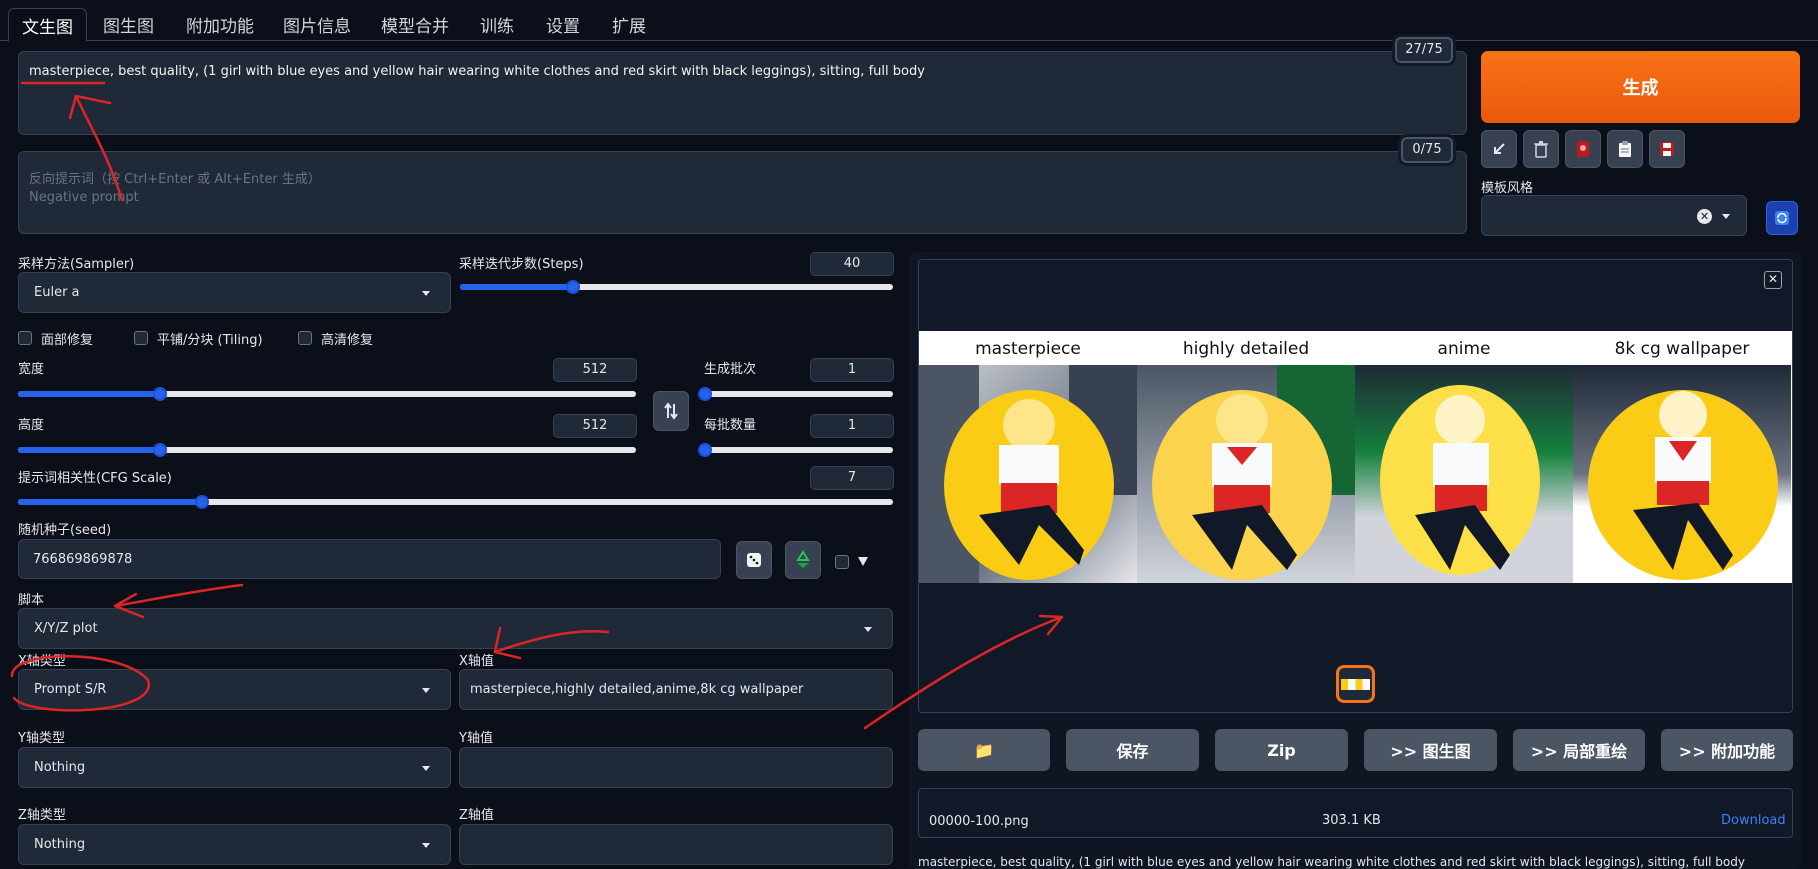 The width and height of the screenshot is (1818, 869). What do you see at coordinates (551, 643) in the screenshot?
I see `x-values-annotation-arrow` at bounding box center [551, 643].